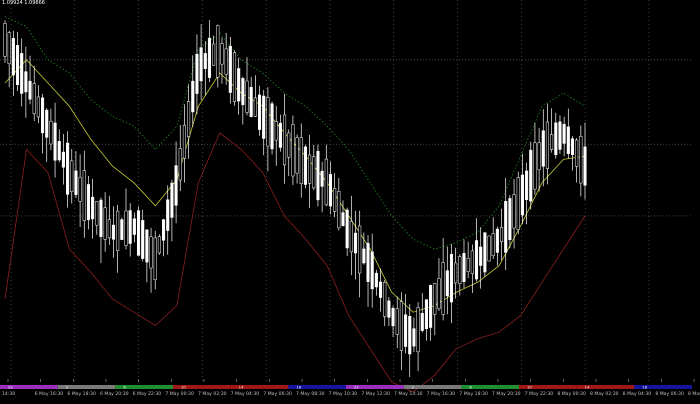 This screenshot has width=700, height=404. What do you see at coordinates (604, 394) in the screenshot?
I see `time-label: 8 May 02:30` at bounding box center [604, 394].